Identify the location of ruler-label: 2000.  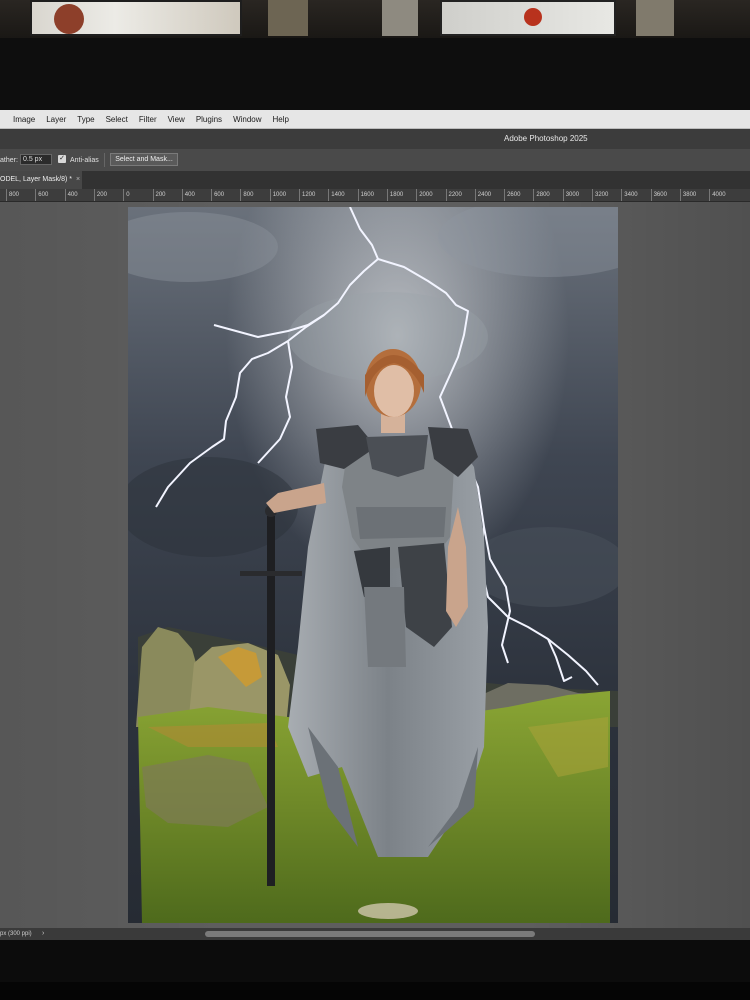
(426, 195).